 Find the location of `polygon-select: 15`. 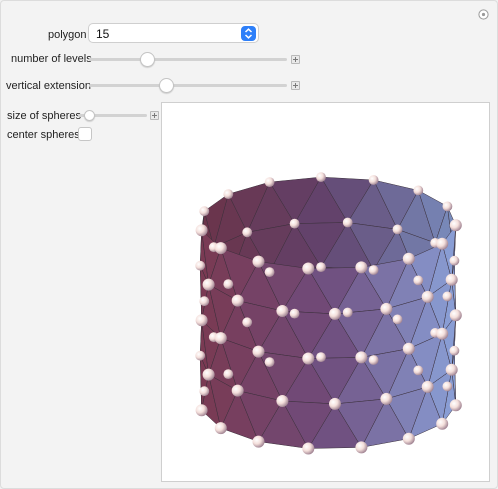

polygon-select: 15 is located at coordinates (173, 33).